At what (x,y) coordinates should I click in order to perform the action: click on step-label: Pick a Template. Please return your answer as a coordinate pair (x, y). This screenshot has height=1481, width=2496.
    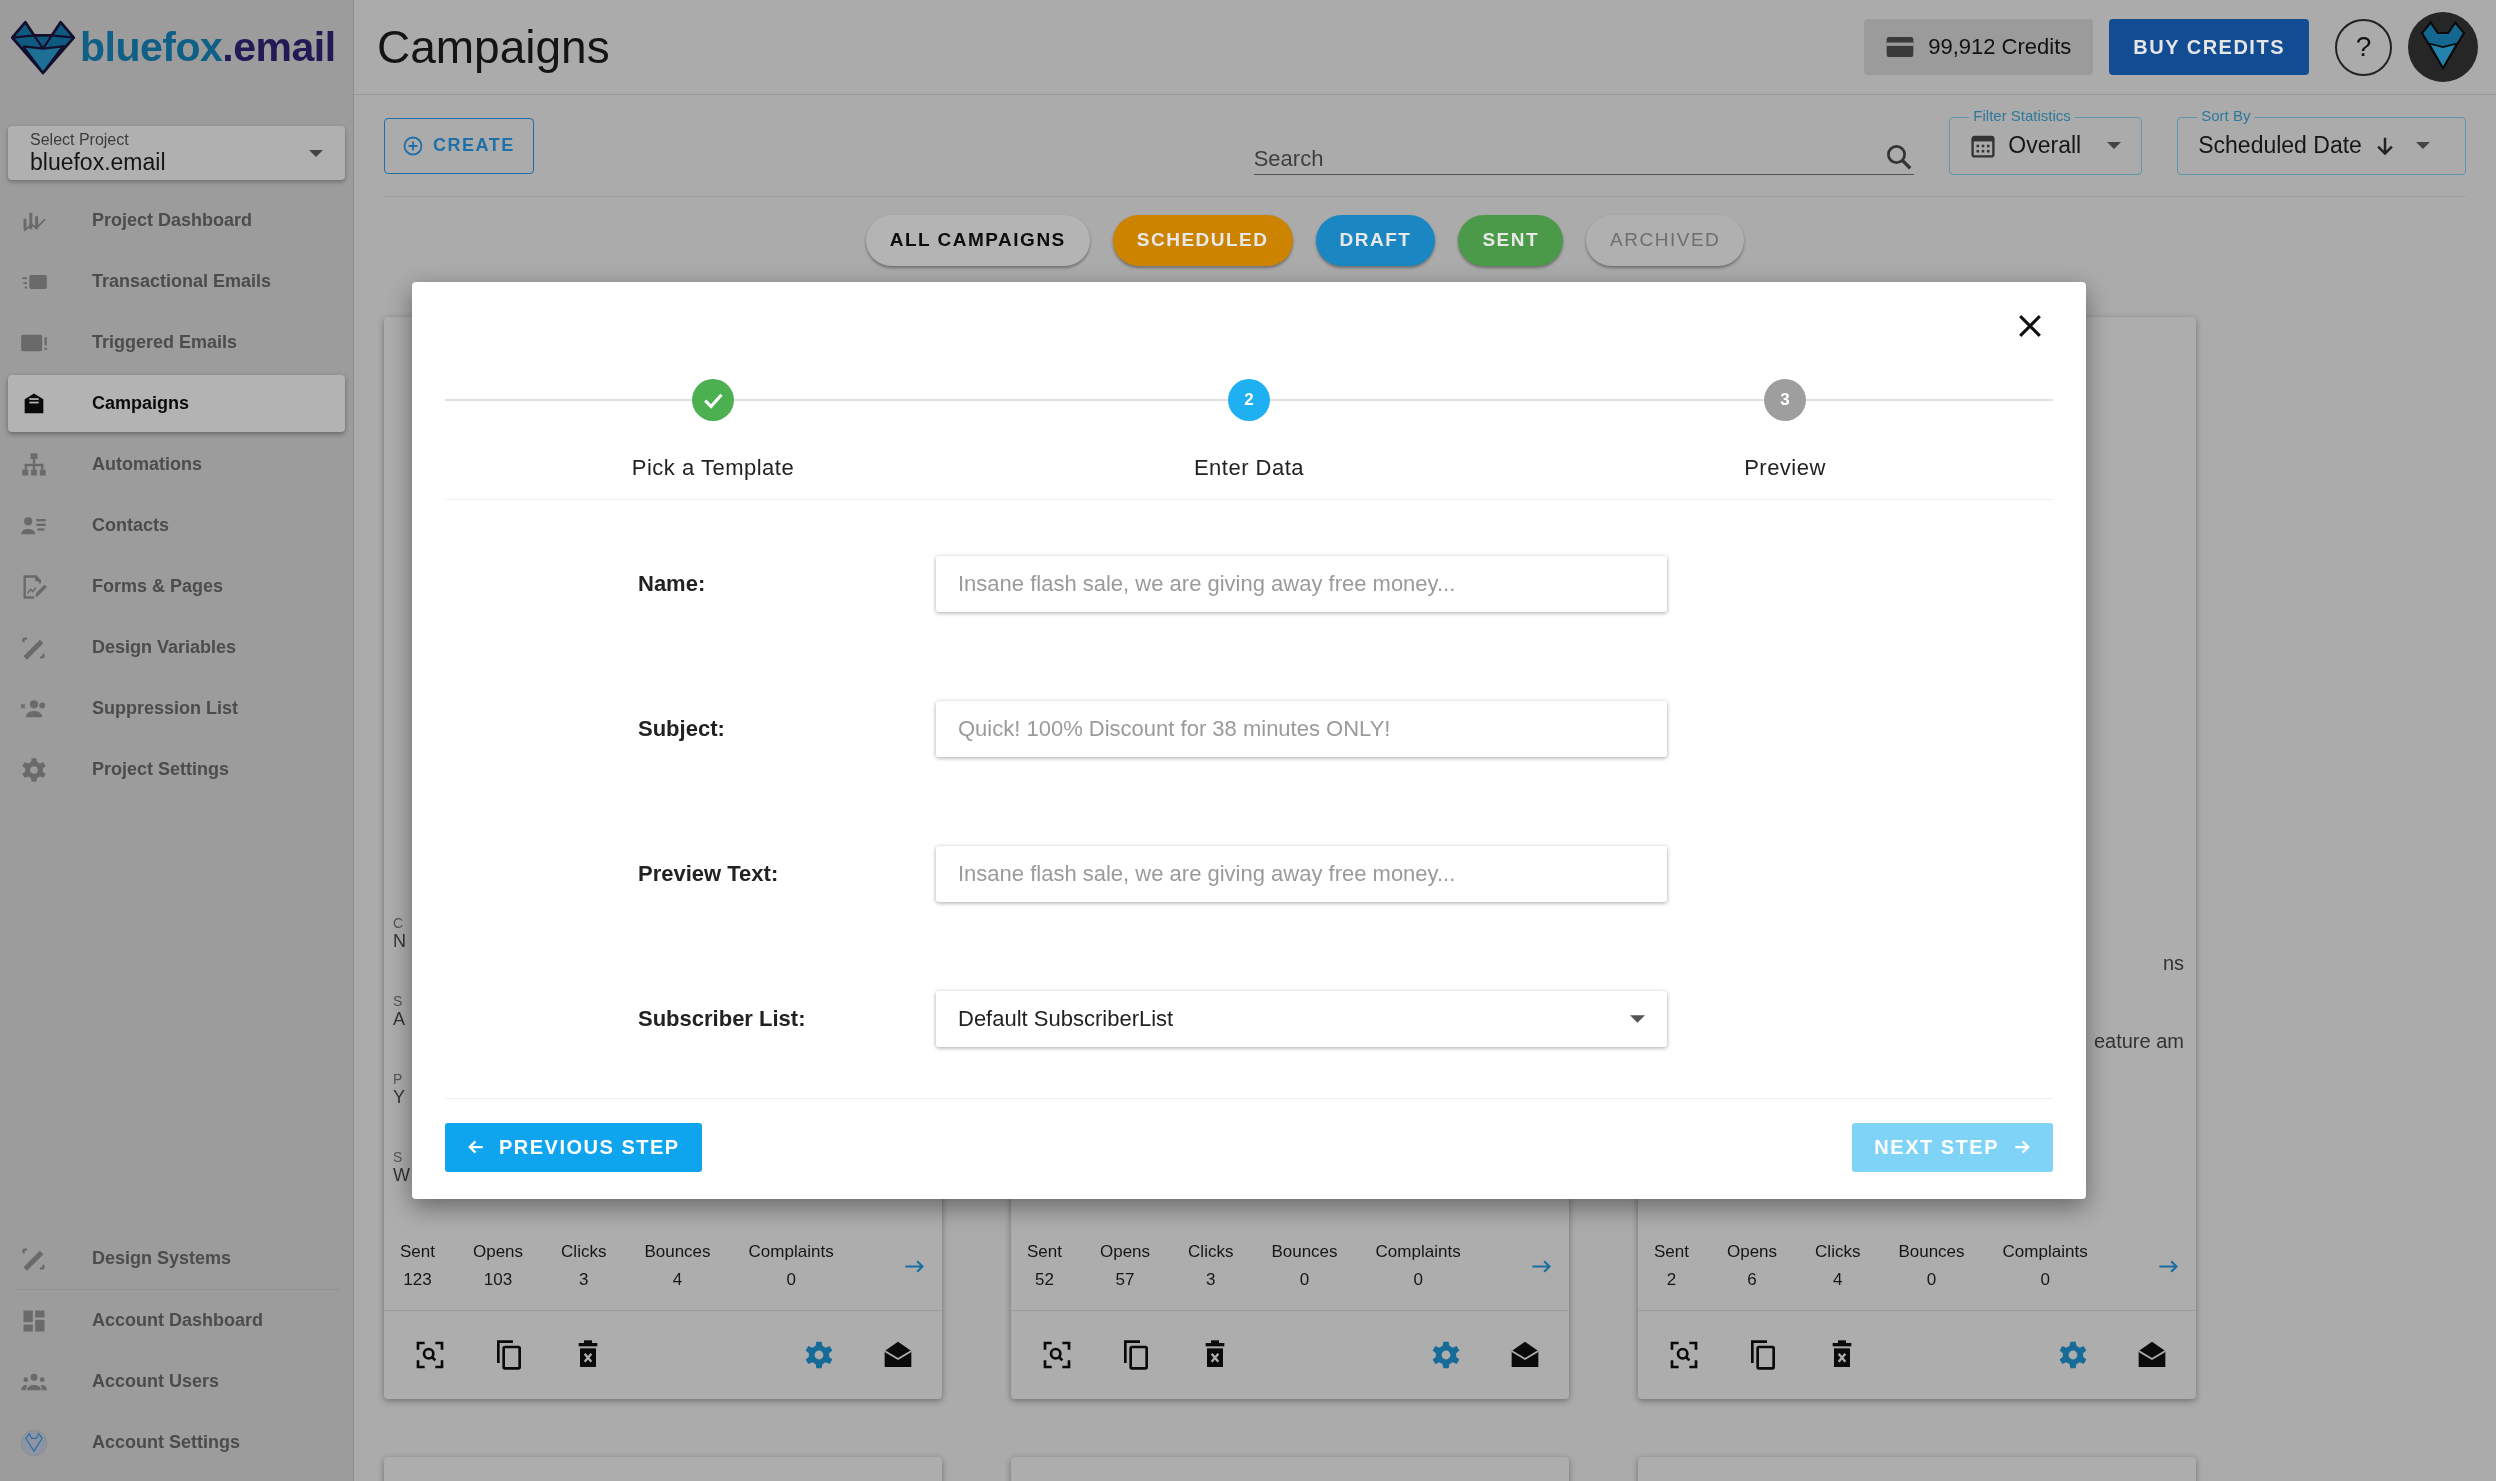
    Looking at the image, I should click on (713, 468).